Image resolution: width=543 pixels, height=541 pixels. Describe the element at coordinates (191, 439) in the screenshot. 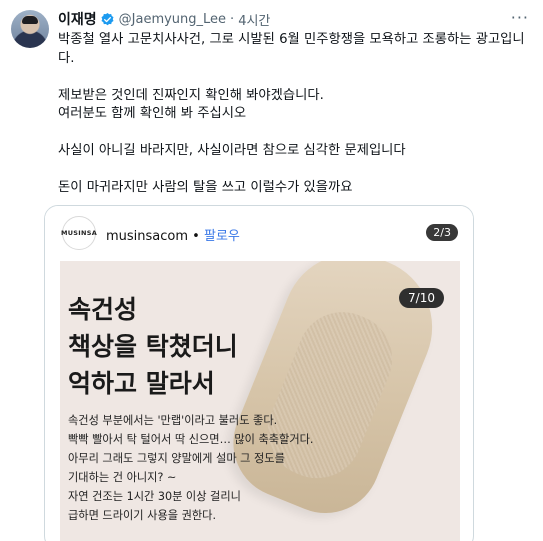

I see `body-line: 빡빡 빨아서 탁 털어서 딱 신으면… 많이 축축할거다.` at that location.